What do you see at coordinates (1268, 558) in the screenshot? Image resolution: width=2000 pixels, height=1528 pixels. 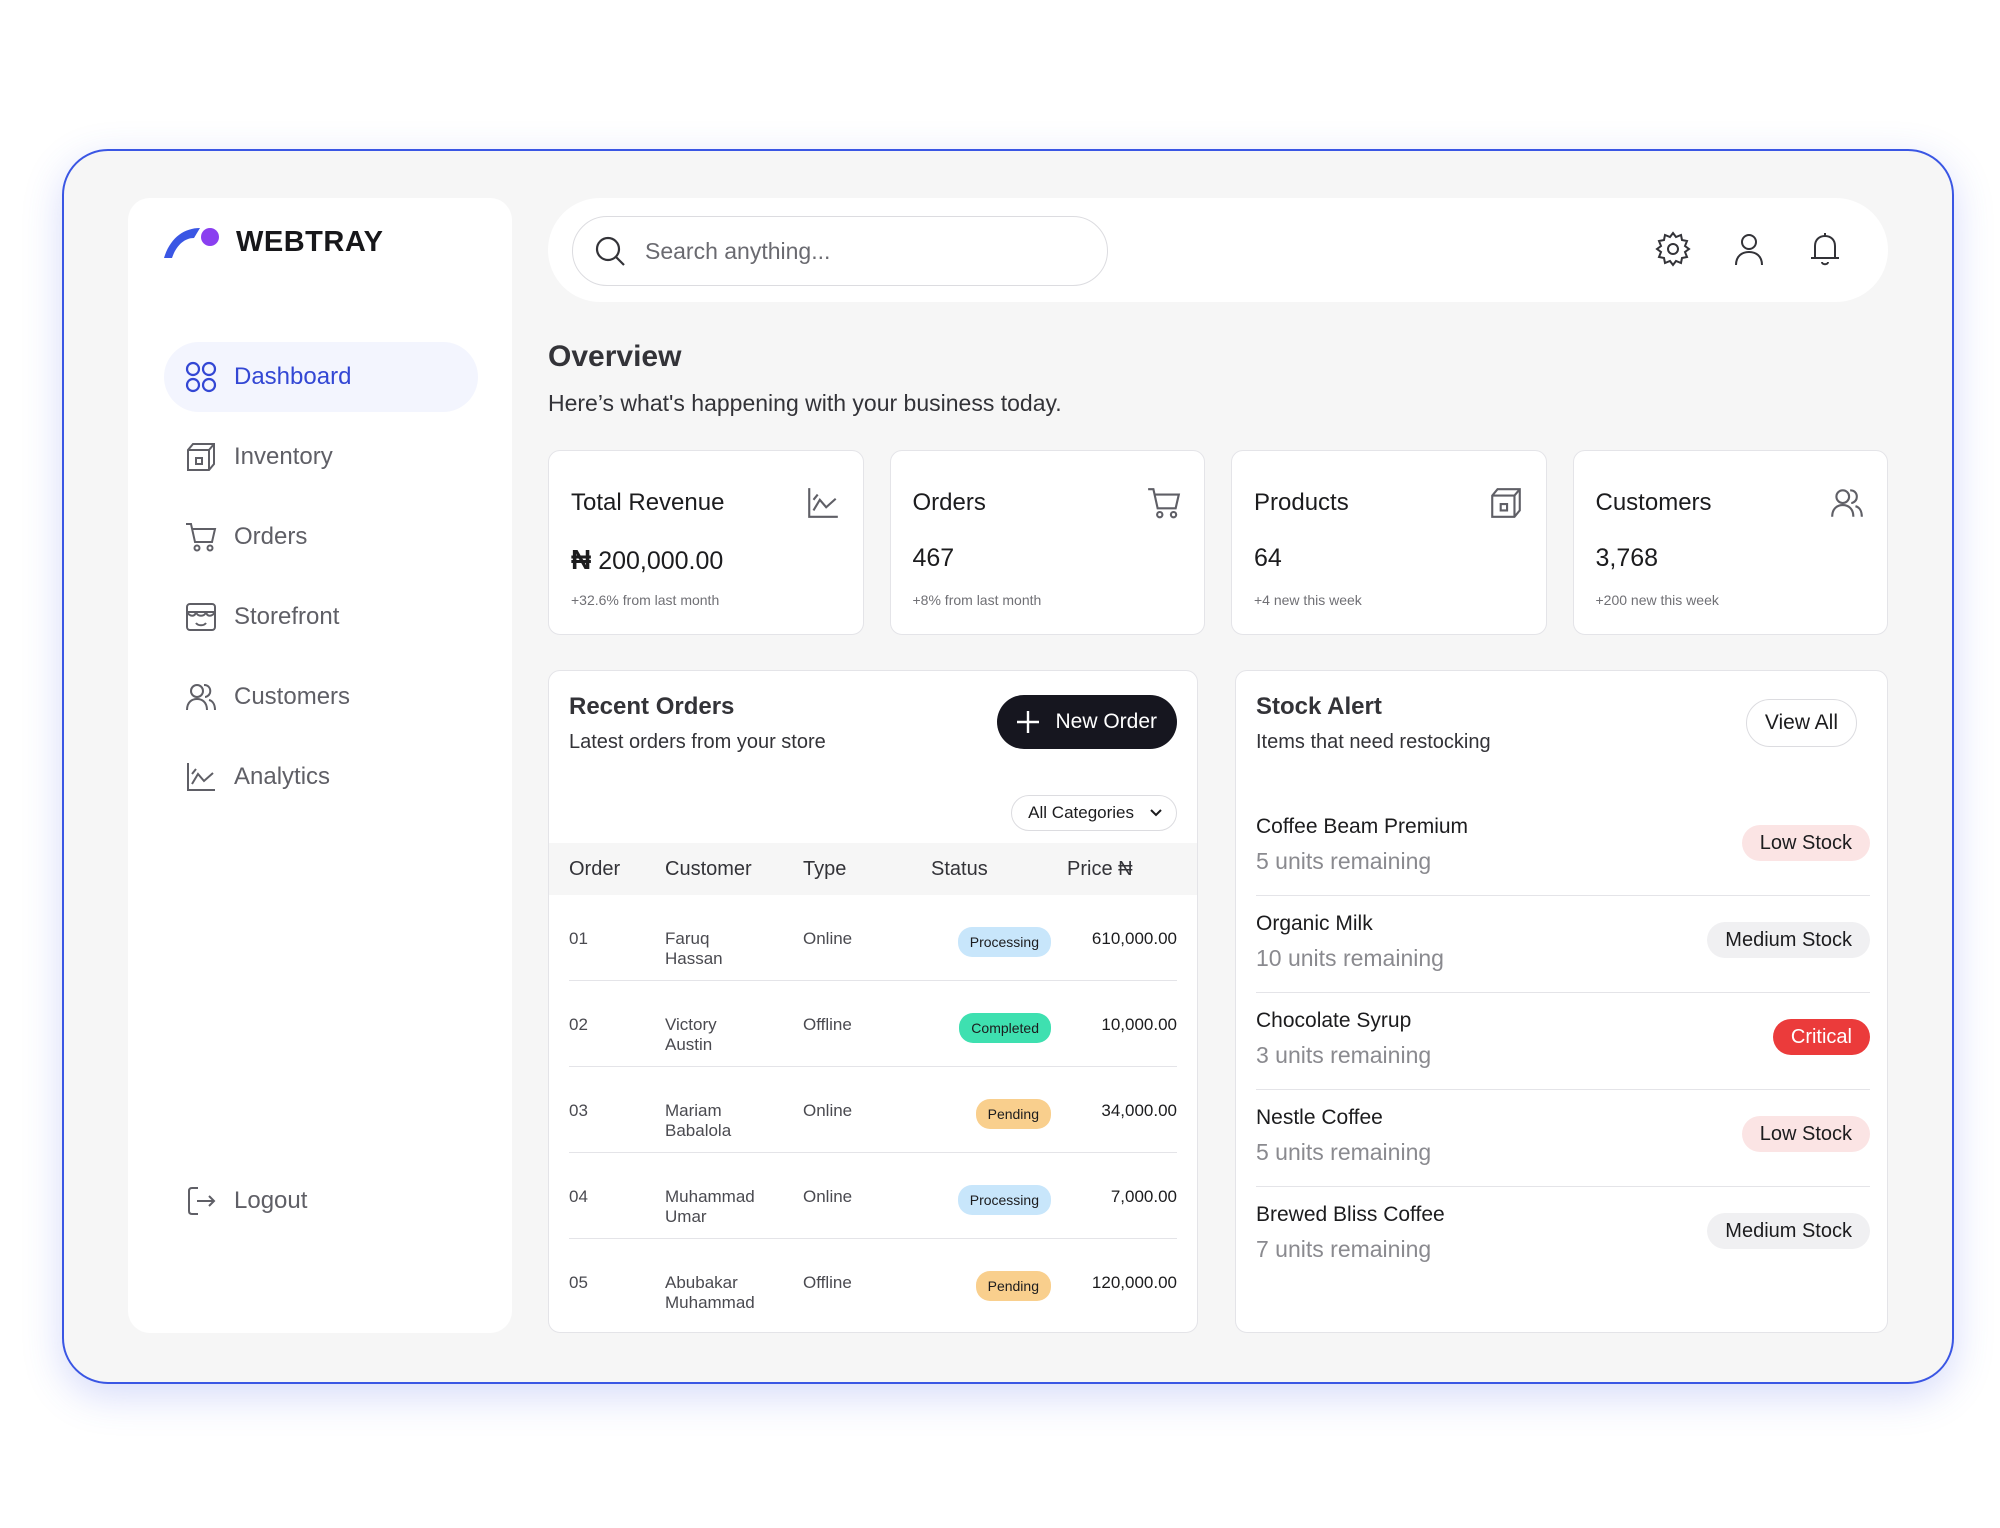 I see `stat-value: 64` at bounding box center [1268, 558].